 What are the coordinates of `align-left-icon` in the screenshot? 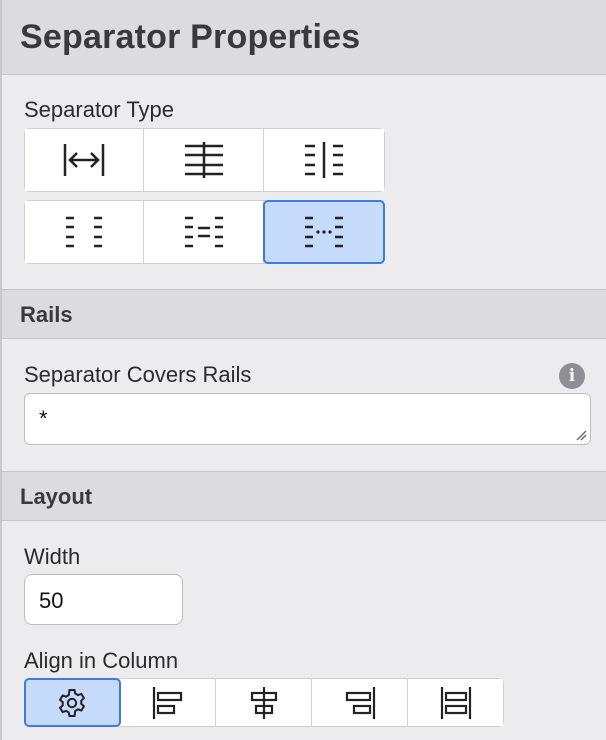 It's located at (168, 703).